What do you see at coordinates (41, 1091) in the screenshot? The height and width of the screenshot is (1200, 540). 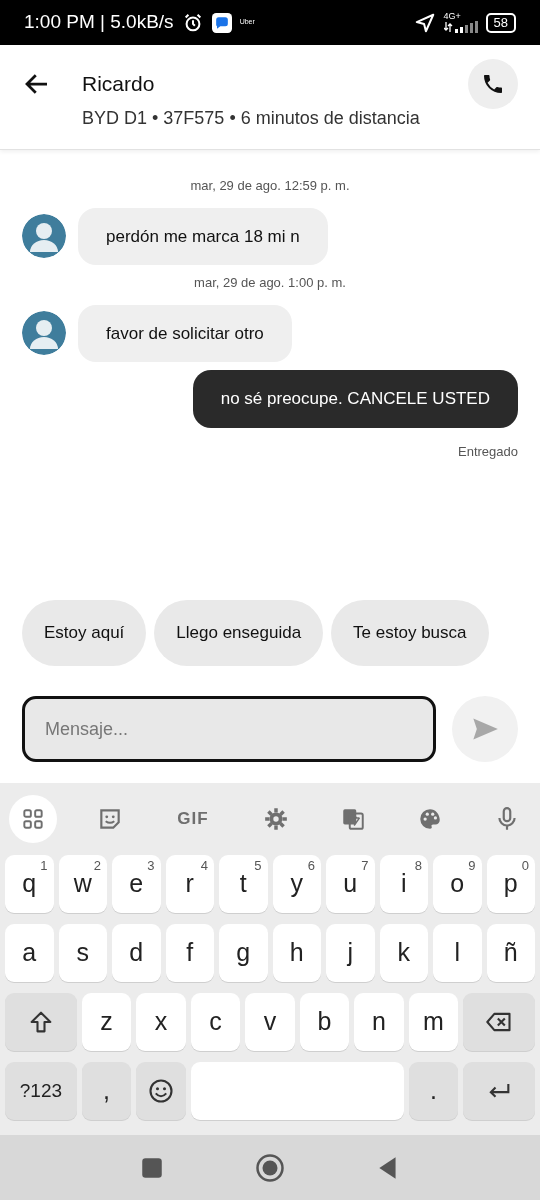 I see `symbols-key: ?123` at bounding box center [41, 1091].